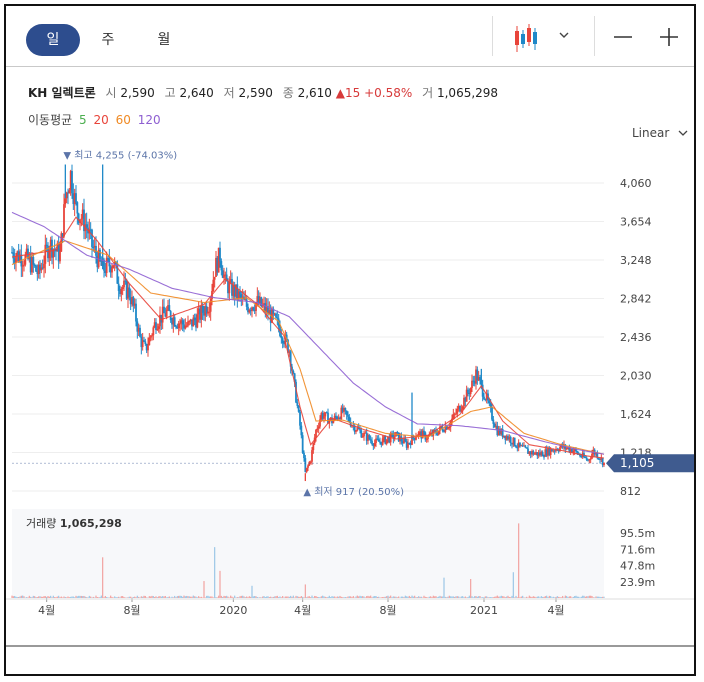 The width and height of the screenshot is (704, 682). Describe the element at coordinates (233, 610) in the screenshot. I see `time-tick-label: 2020` at that location.